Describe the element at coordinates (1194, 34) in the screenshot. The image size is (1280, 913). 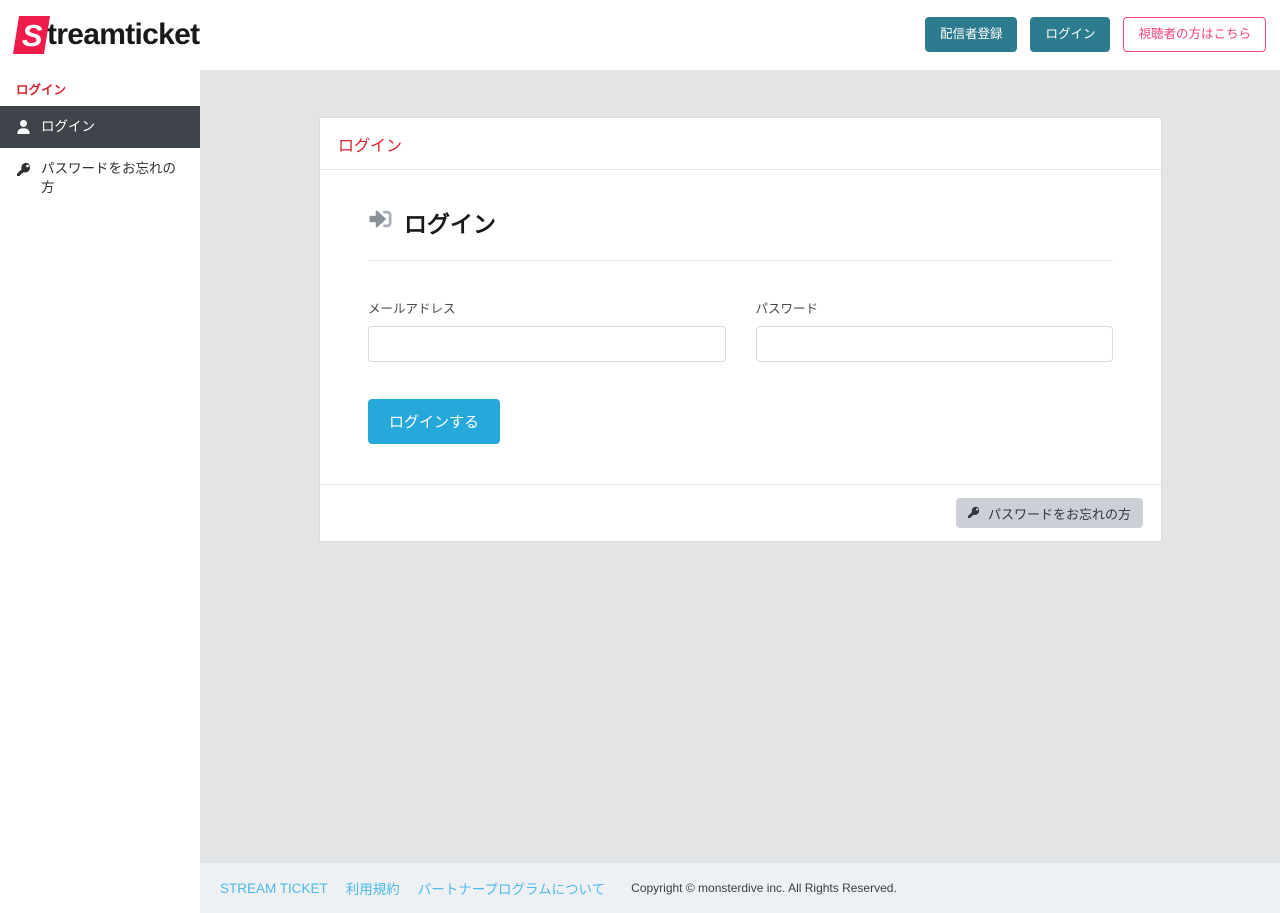
I see `viewer-link-button: 視聴者の方はこちら` at that location.